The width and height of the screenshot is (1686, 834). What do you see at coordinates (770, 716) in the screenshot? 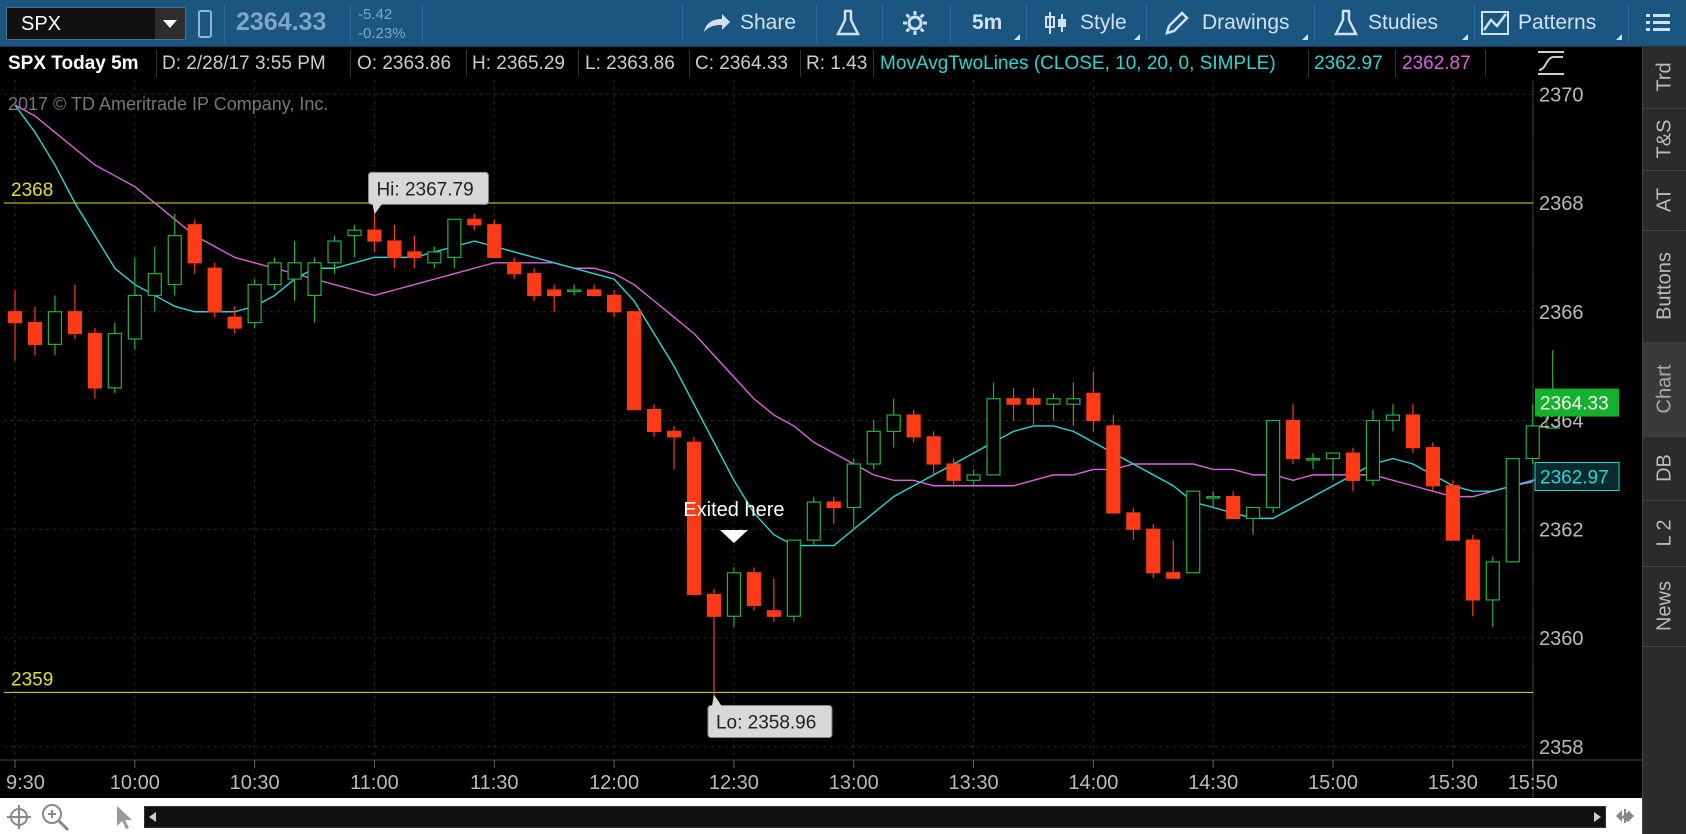
I see `low-callout: Lo: 2358.96` at bounding box center [770, 716].